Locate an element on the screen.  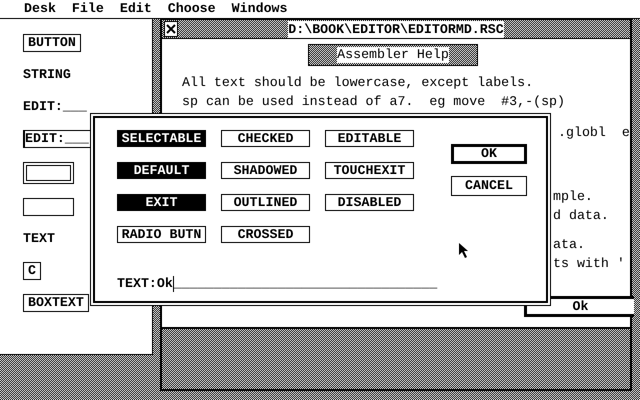
text-cursor-icon is located at coordinates (173, 284).